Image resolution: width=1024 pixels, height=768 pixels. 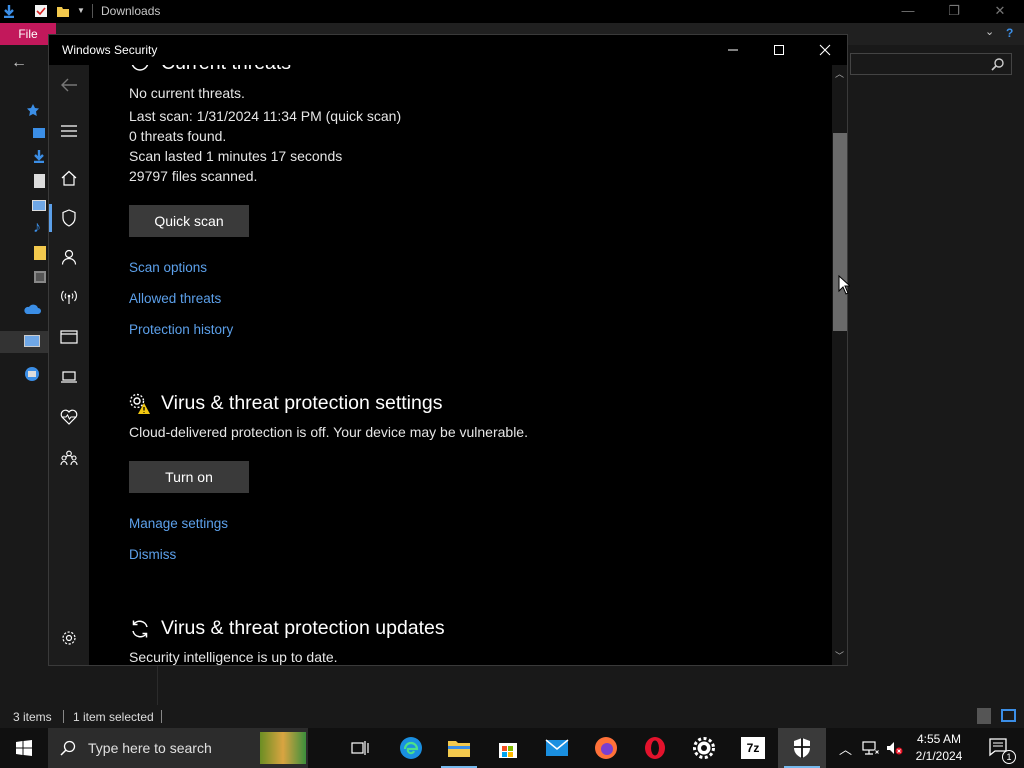 What do you see at coordinates (69, 377) in the screenshot?
I see `nav-device-security` at bounding box center [69, 377].